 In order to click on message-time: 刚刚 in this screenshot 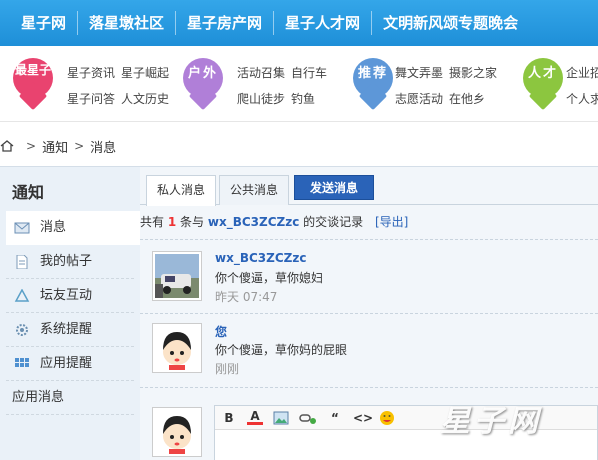, I will do `click(227, 369)`.